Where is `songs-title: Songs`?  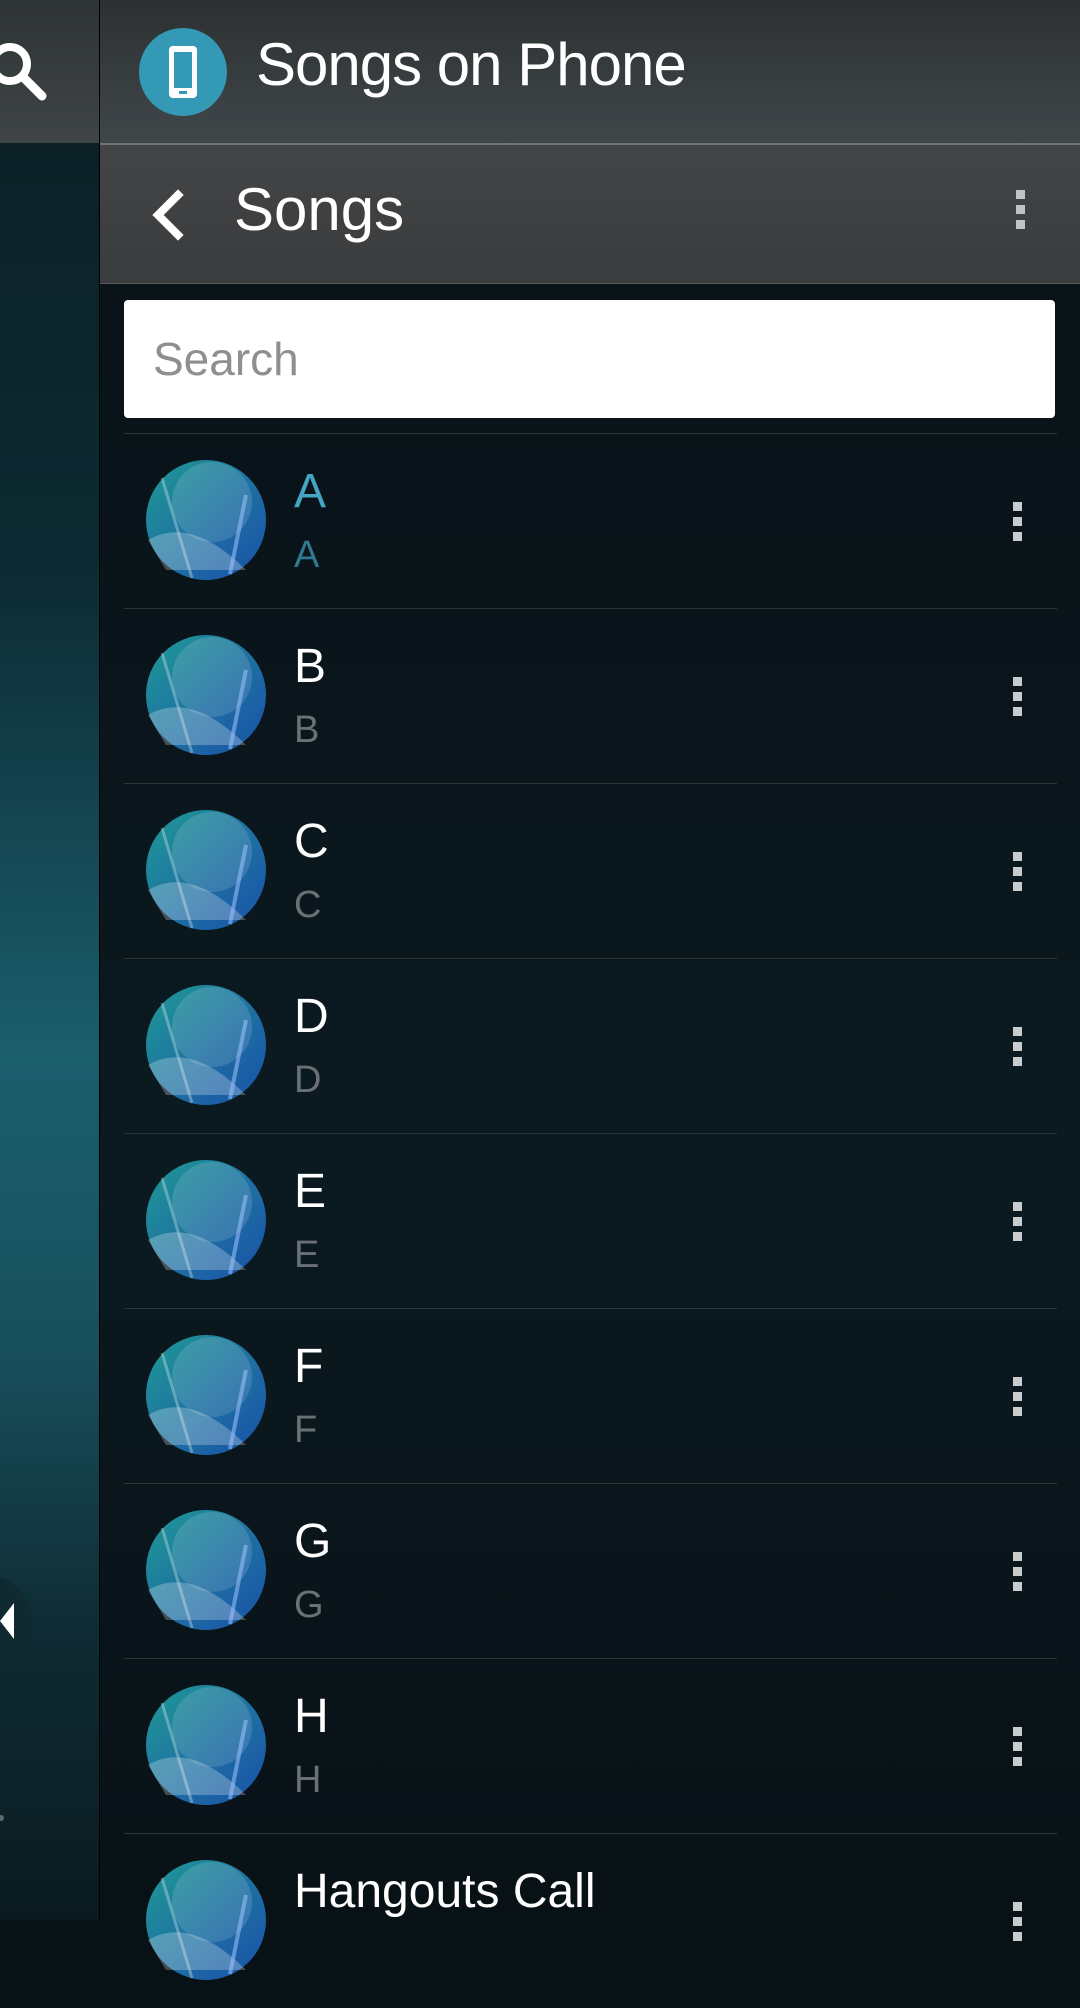 songs-title: Songs is located at coordinates (319, 209).